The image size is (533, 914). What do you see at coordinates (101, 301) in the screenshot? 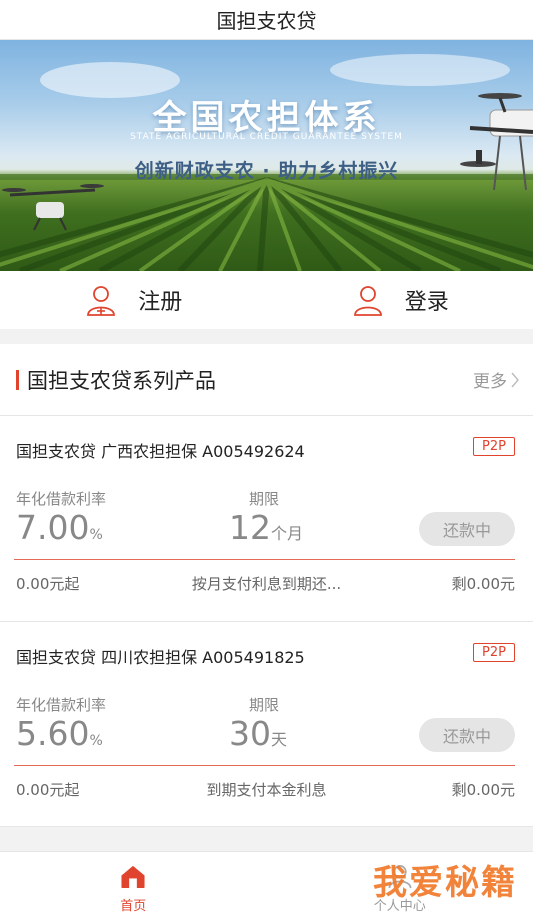
I see `user-add-icon` at bounding box center [101, 301].